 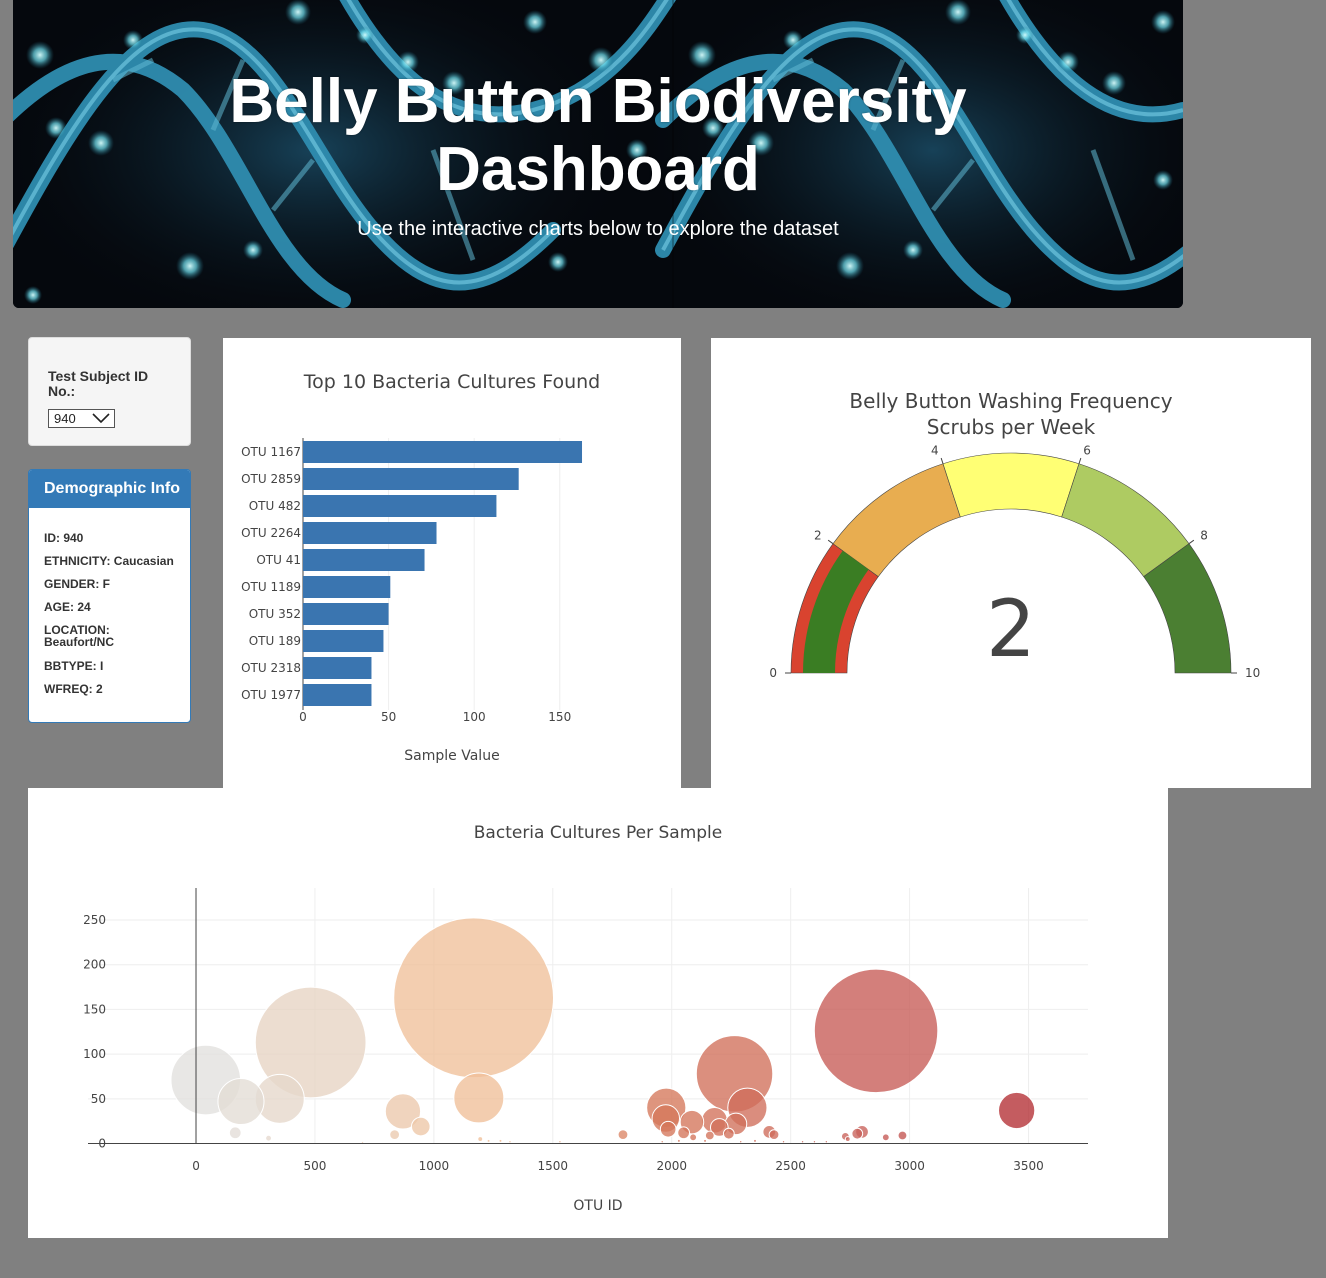 I want to click on bar-category-label: OTU 1189, so click(x=271, y=587).